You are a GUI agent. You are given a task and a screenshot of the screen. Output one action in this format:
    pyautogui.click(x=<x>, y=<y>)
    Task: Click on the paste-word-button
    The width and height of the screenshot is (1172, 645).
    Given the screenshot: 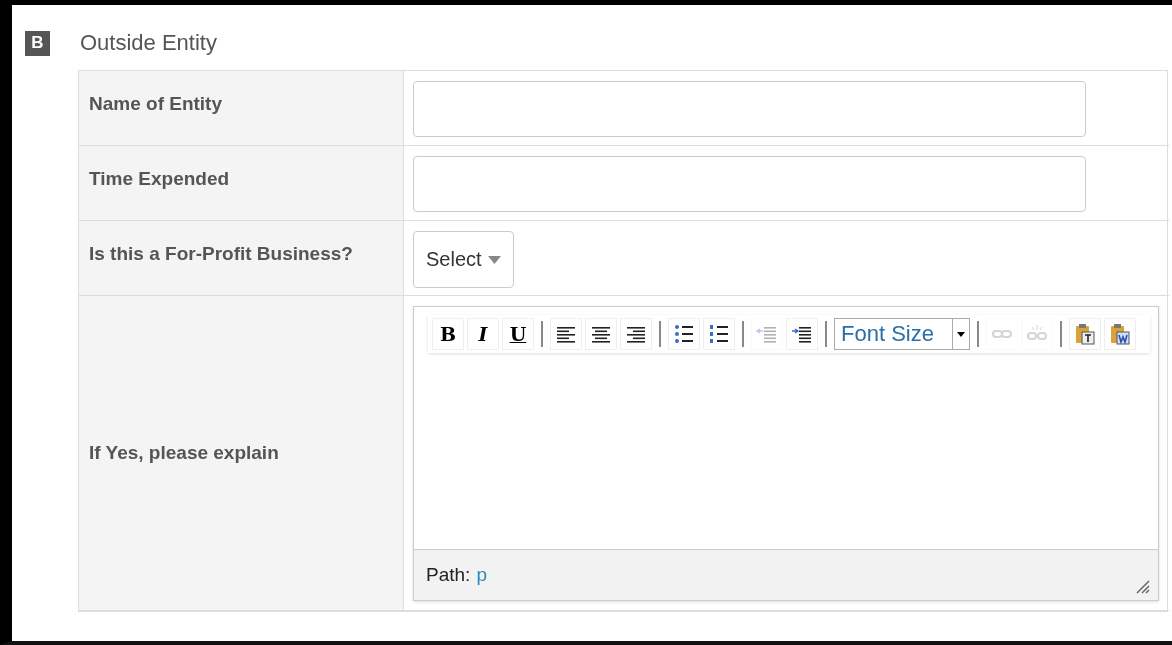 What is the action you would take?
    pyautogui.click(x=1120, y=334)
    